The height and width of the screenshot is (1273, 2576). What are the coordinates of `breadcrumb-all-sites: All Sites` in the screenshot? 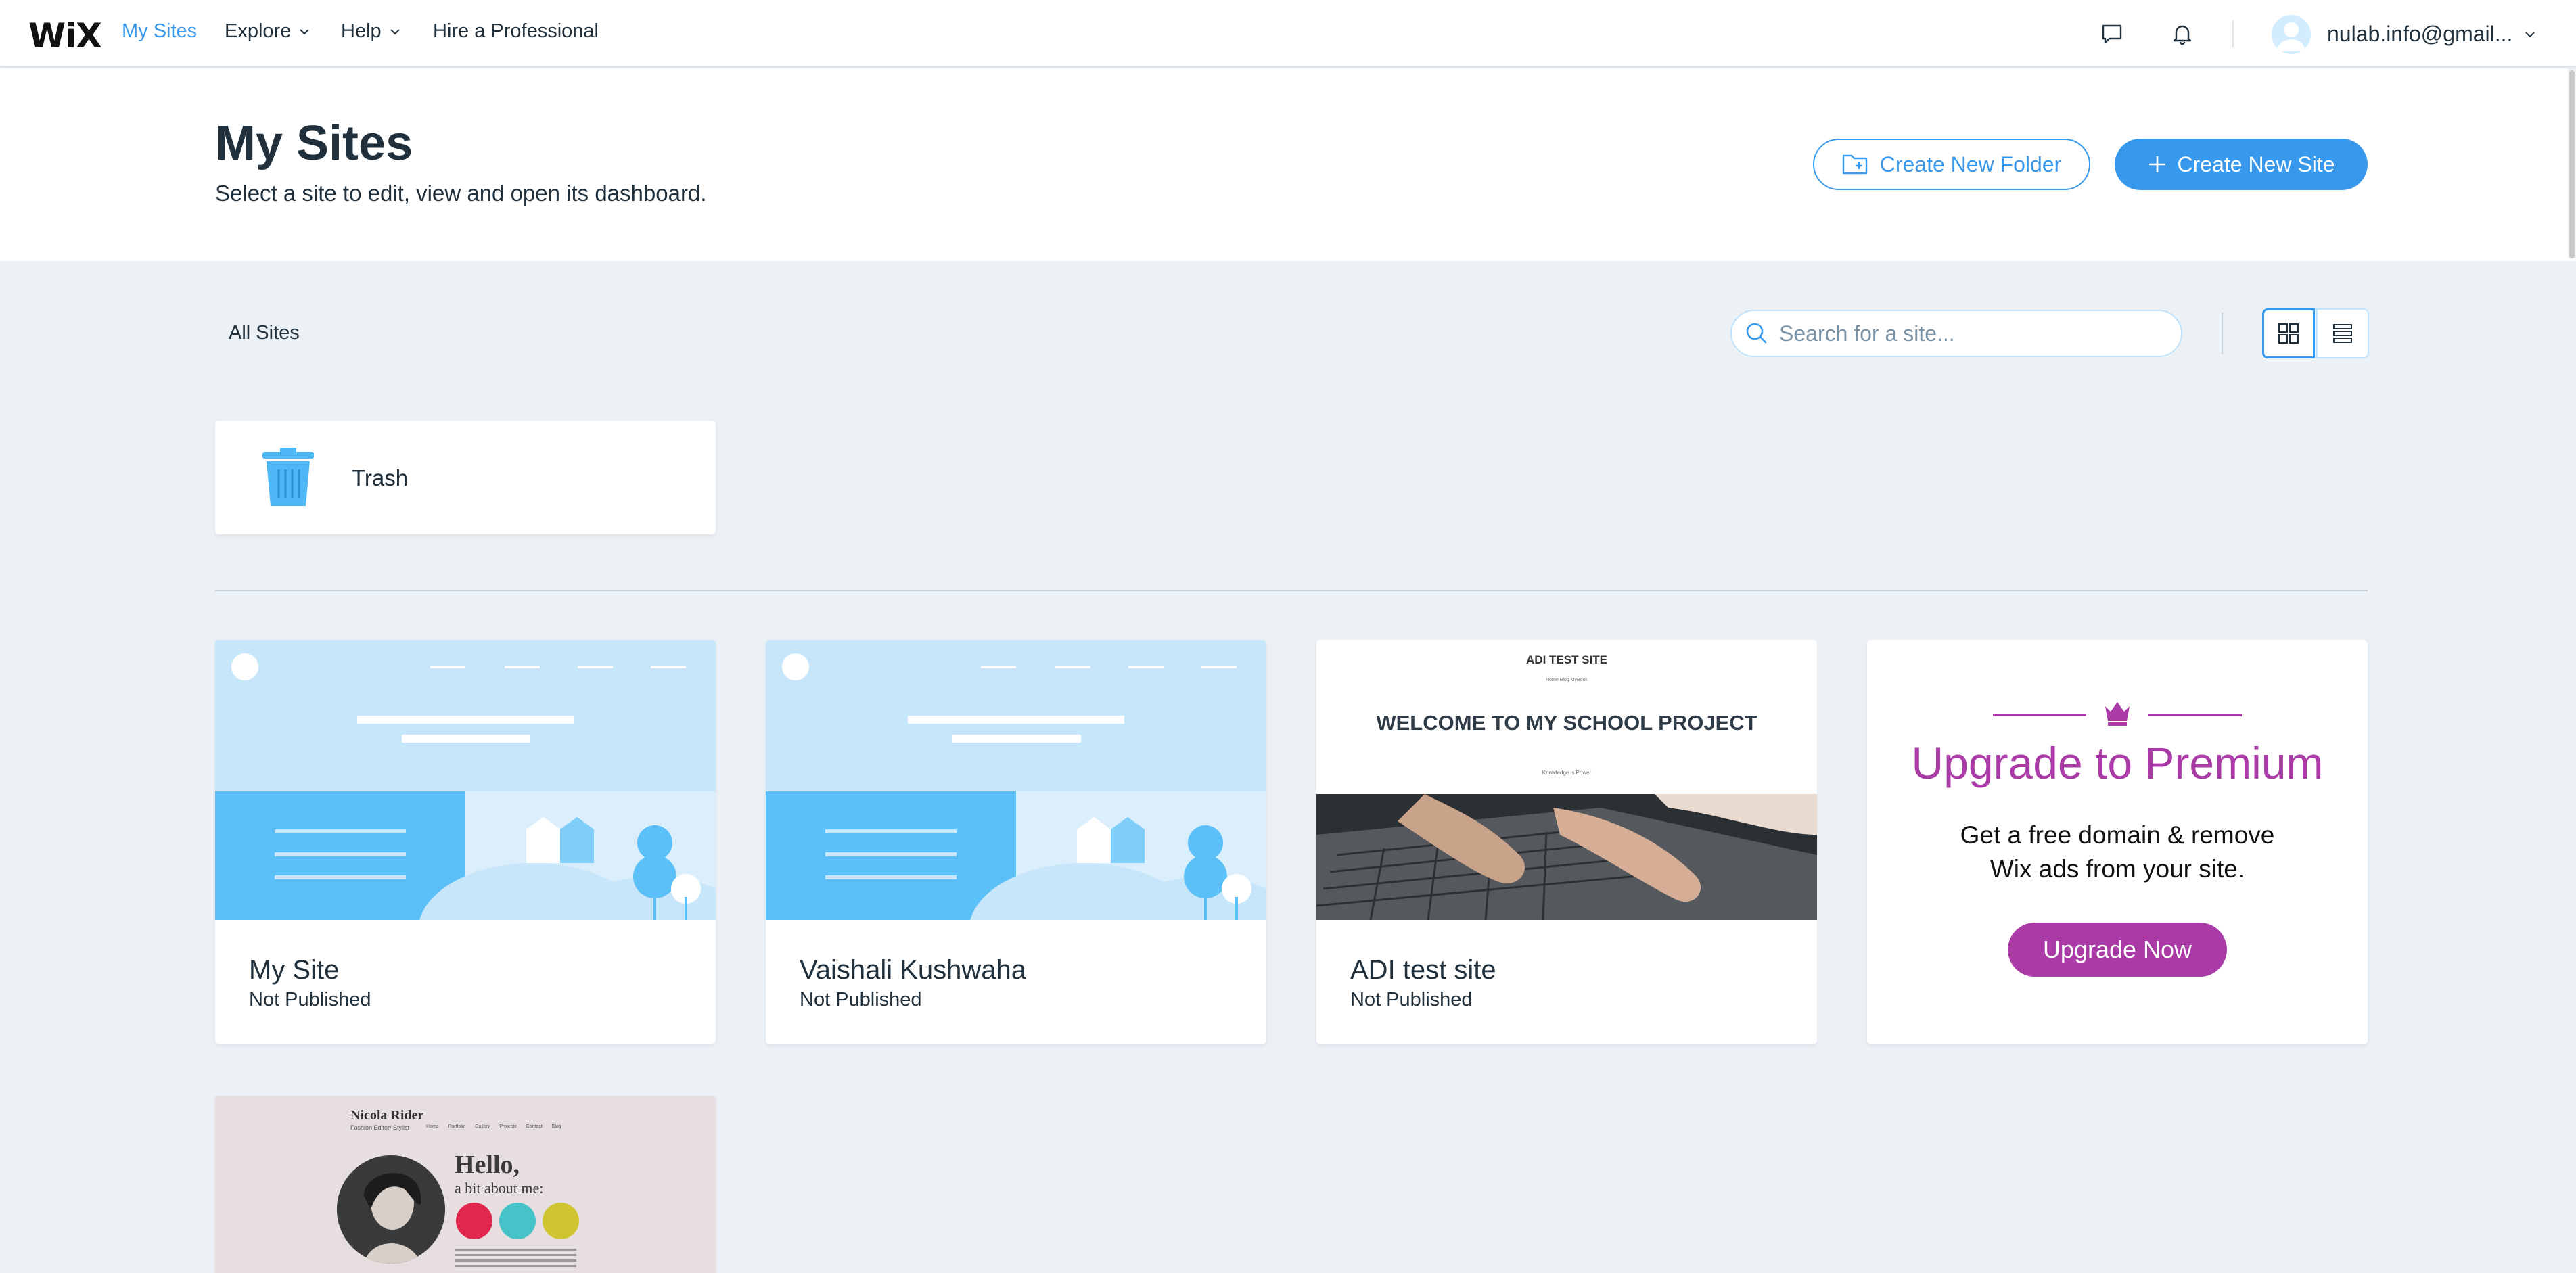 It's located at (264, 333).